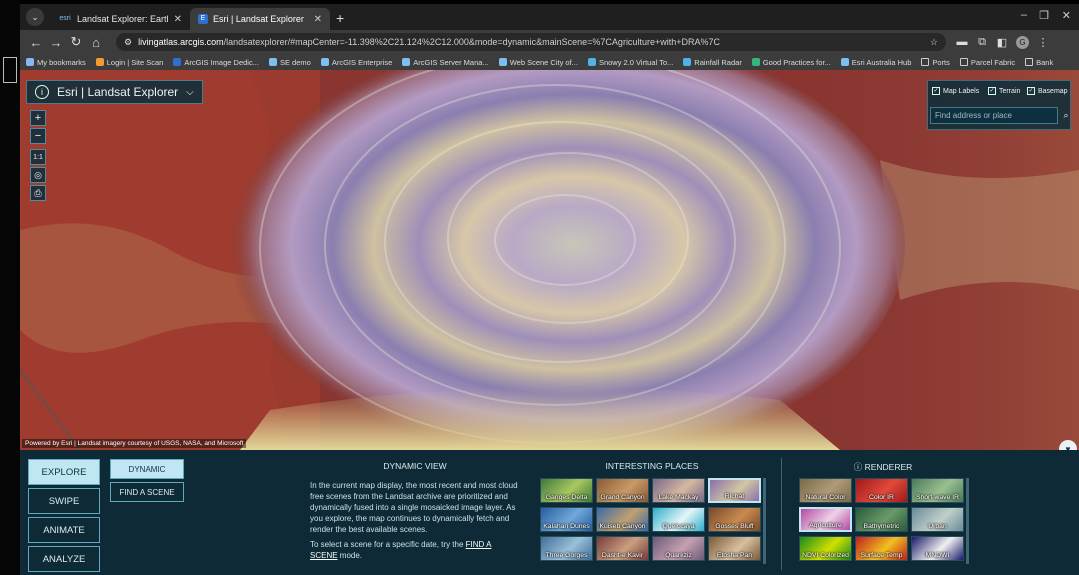 The height and width of the screenshot is (575, 1079). I want to click on url-host: livingatlas.arcgis.com, so click(181, 42).